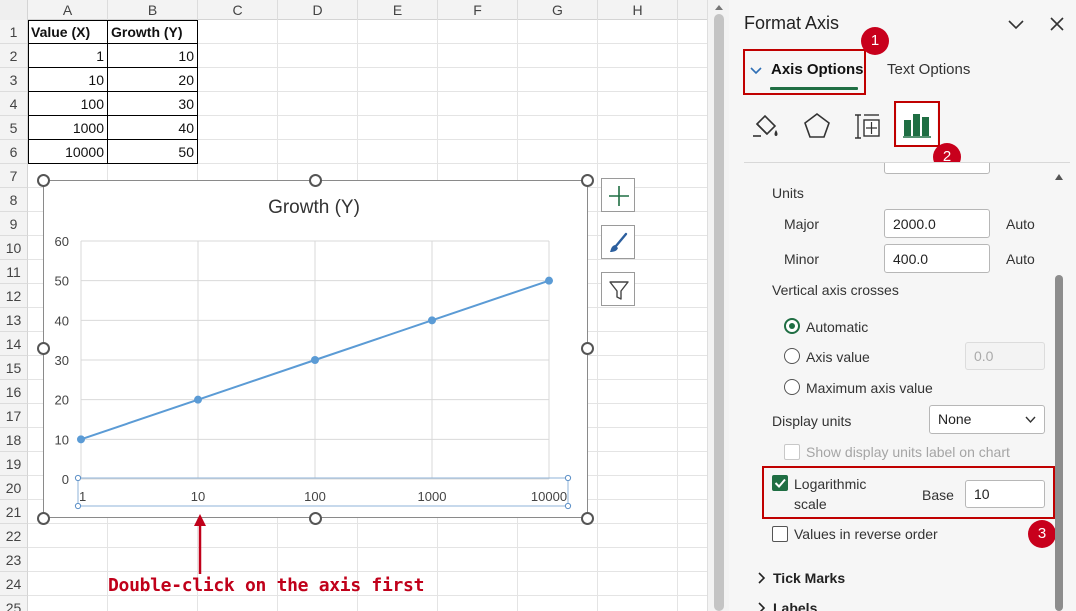 The height and width of the screenshot is (611, 1076). I want to click on column-header-f: F, so click(478, 10).